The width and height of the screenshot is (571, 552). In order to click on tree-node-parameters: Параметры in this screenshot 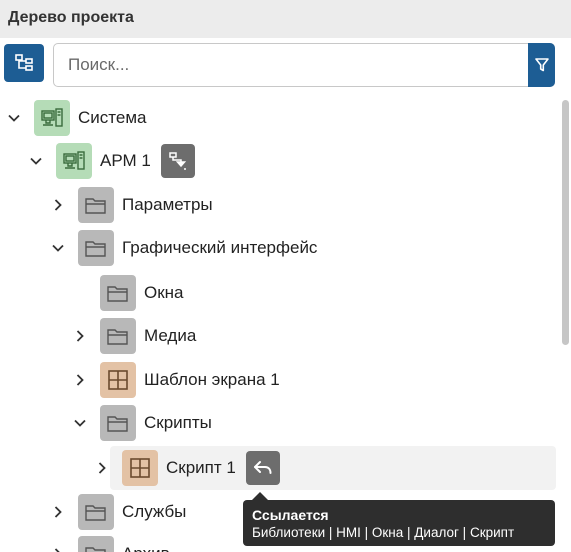, I will do `click(131, 205)`.